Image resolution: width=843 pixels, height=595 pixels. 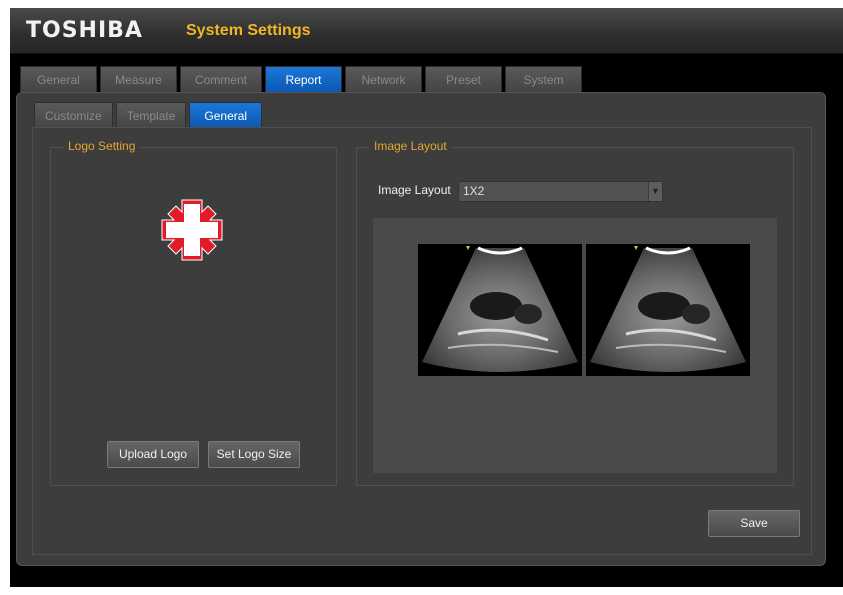 What do you see at coordinates (668, 310) in the screenshot?
I see `ultrasound-image-right` at bounding box center [668, 310].